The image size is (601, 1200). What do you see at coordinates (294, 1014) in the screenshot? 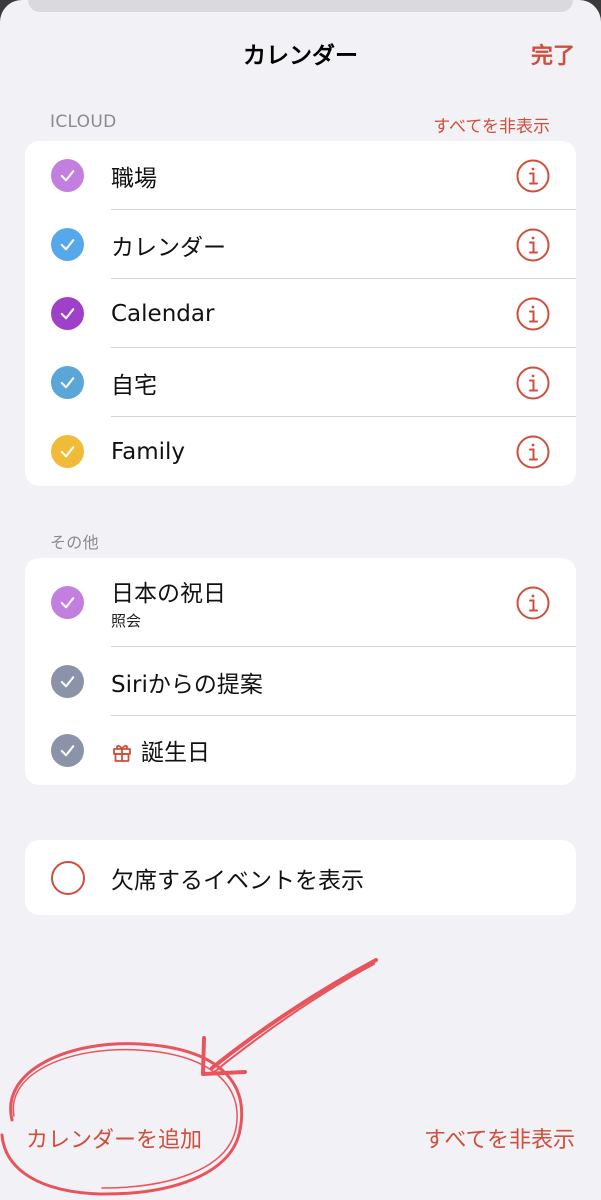
I see `annotation-arrow-shaft` at bounding box center [294, 1014].